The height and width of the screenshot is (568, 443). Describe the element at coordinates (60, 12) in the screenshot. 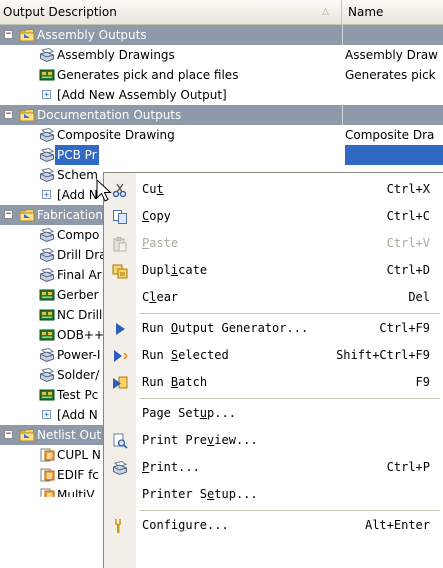

I see `column-header-label: Output Description` at that location.